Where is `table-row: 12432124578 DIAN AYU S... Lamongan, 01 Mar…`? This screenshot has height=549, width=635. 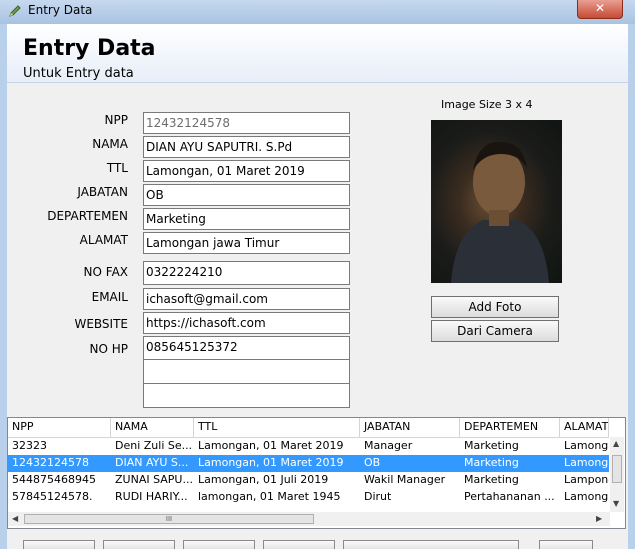 table-row: 12432124578 DIAN AYU S... Lamongan, 01 Mar… is located at coordinates (308, 463).